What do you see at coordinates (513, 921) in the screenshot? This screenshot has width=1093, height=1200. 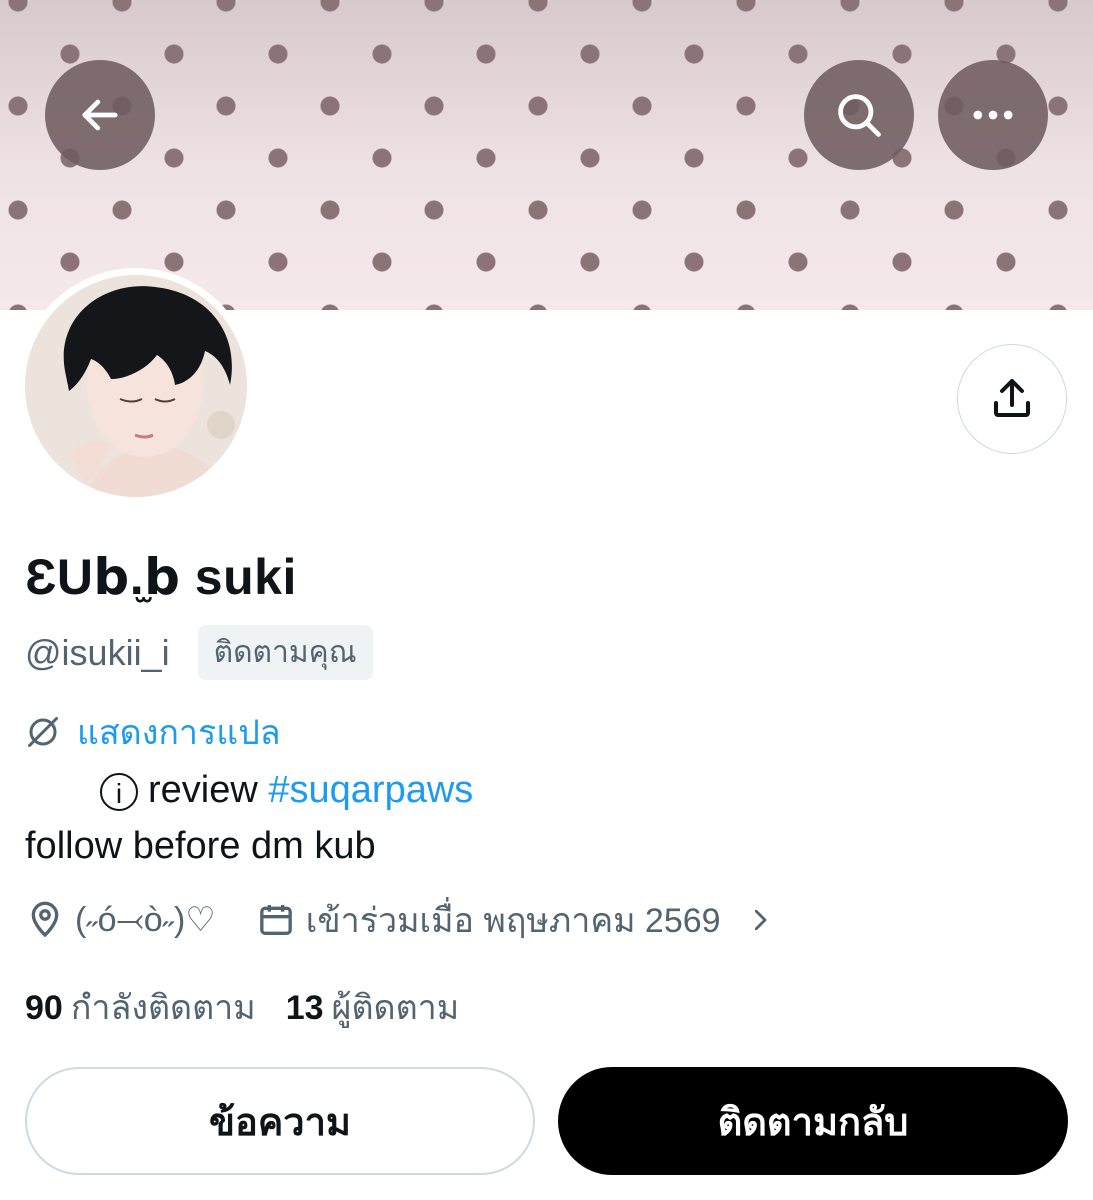 I see `joined-text: เข้าร่วมเมื่อ พฤษภาคม 2569` at bounding box center [513, 921].